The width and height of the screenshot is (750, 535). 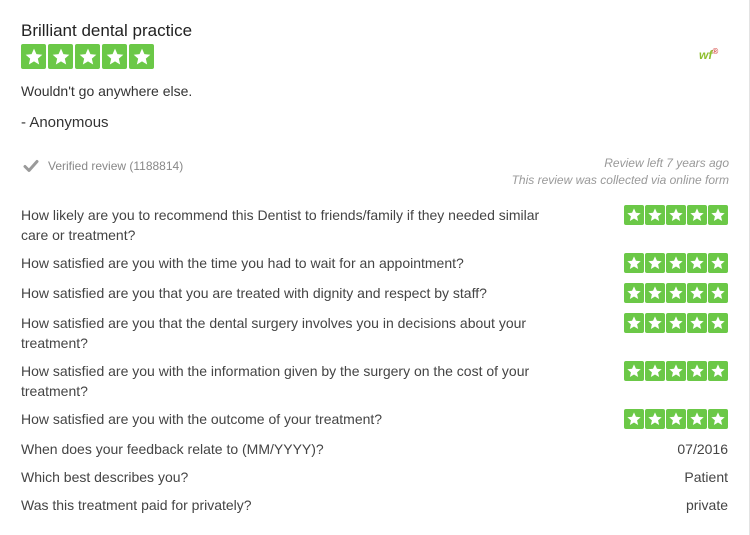 What do you see at coordinates (116, 166) in the screenshot?
I see `verified-label: Verified review (1188814)` at bounding box center [116, 166].